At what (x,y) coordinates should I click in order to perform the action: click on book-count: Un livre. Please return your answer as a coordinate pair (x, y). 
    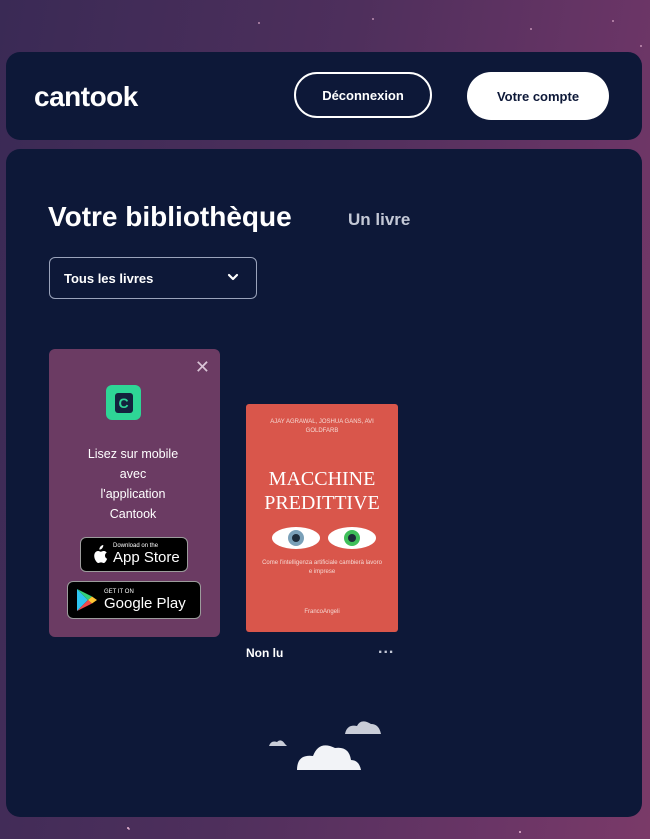
    Looking at the image, I should click on (379, 219).